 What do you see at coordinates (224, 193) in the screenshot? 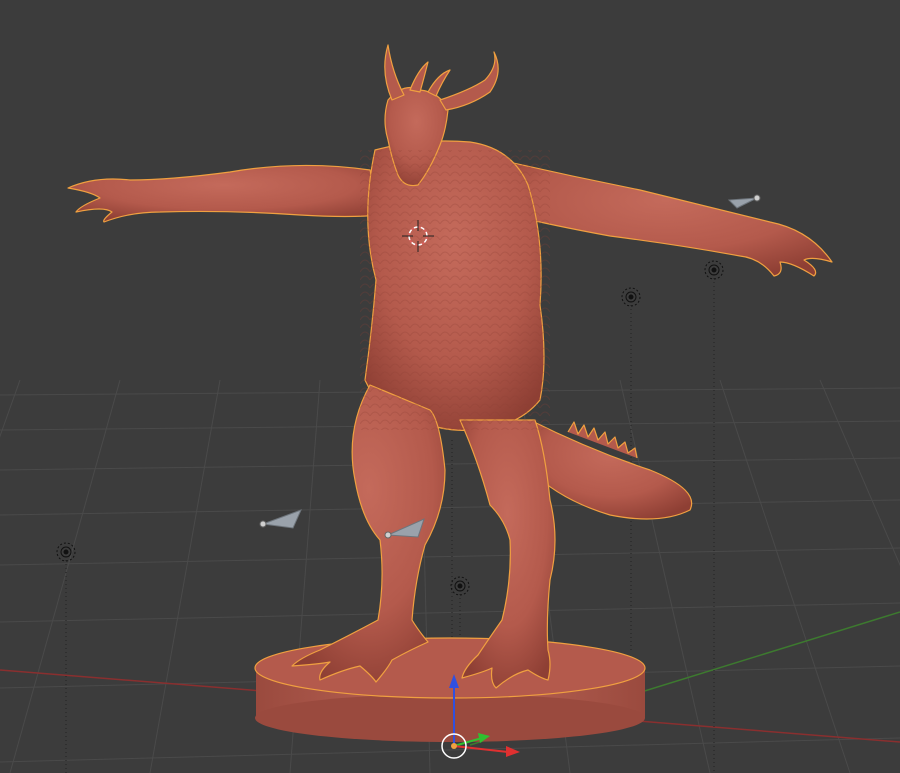
I see `left-arm` at bounding box center [224, 193].